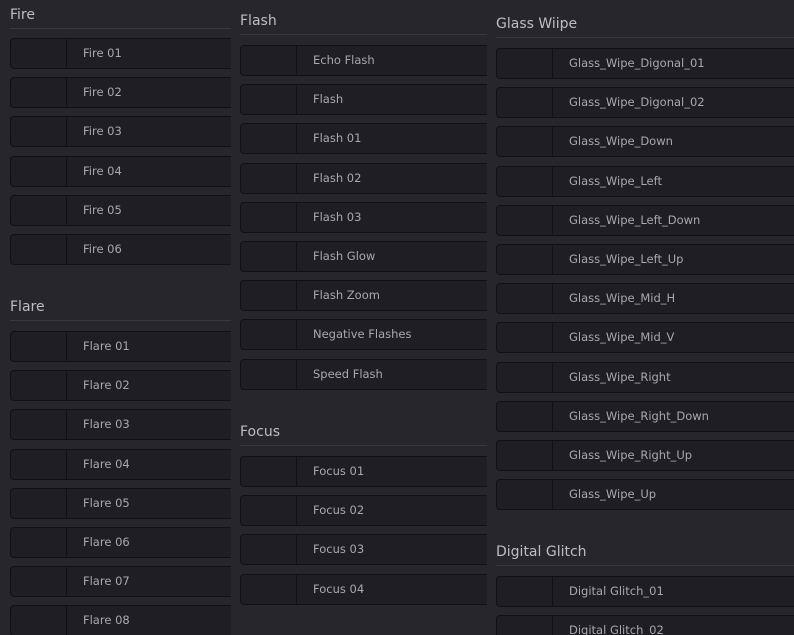 The image size is (794, 635). I want to click on effect-item-focus-04: Focus 04, so click(363, 589).